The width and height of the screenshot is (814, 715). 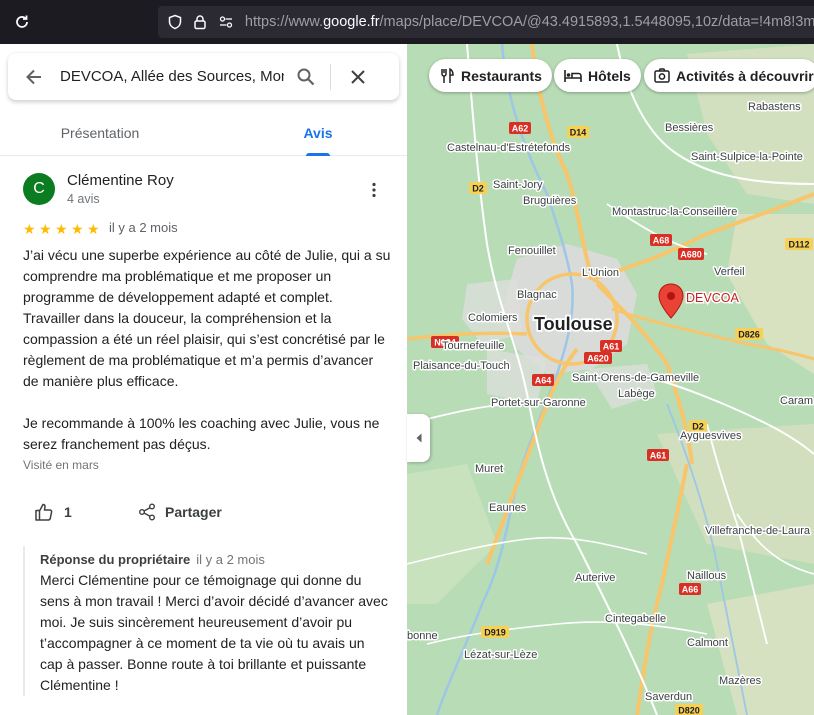 What do you see at coordinates (662, 75) in the screenshot?
I see `camera-icon` at bounding box center [662, 75].